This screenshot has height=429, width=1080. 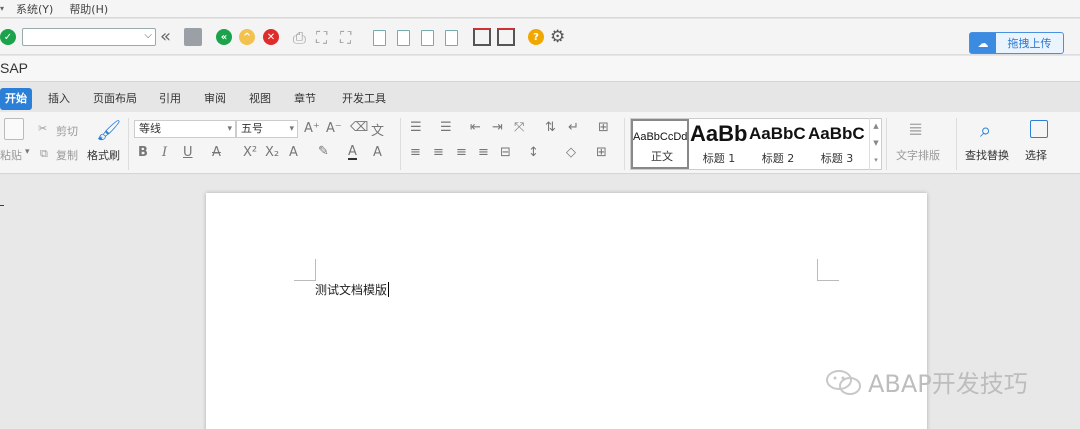 I want to click on chinese-layout-icon: ⤧, so click(x=519, y=127).